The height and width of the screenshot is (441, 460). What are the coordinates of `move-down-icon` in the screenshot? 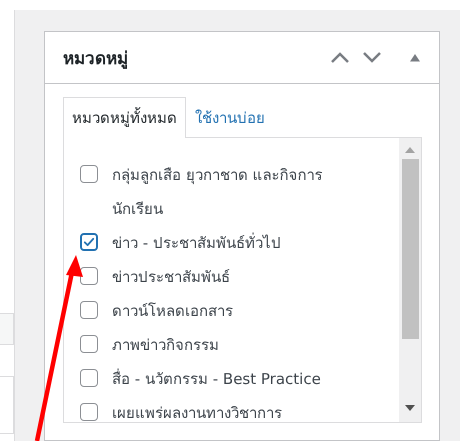 It's located at (372, 57).